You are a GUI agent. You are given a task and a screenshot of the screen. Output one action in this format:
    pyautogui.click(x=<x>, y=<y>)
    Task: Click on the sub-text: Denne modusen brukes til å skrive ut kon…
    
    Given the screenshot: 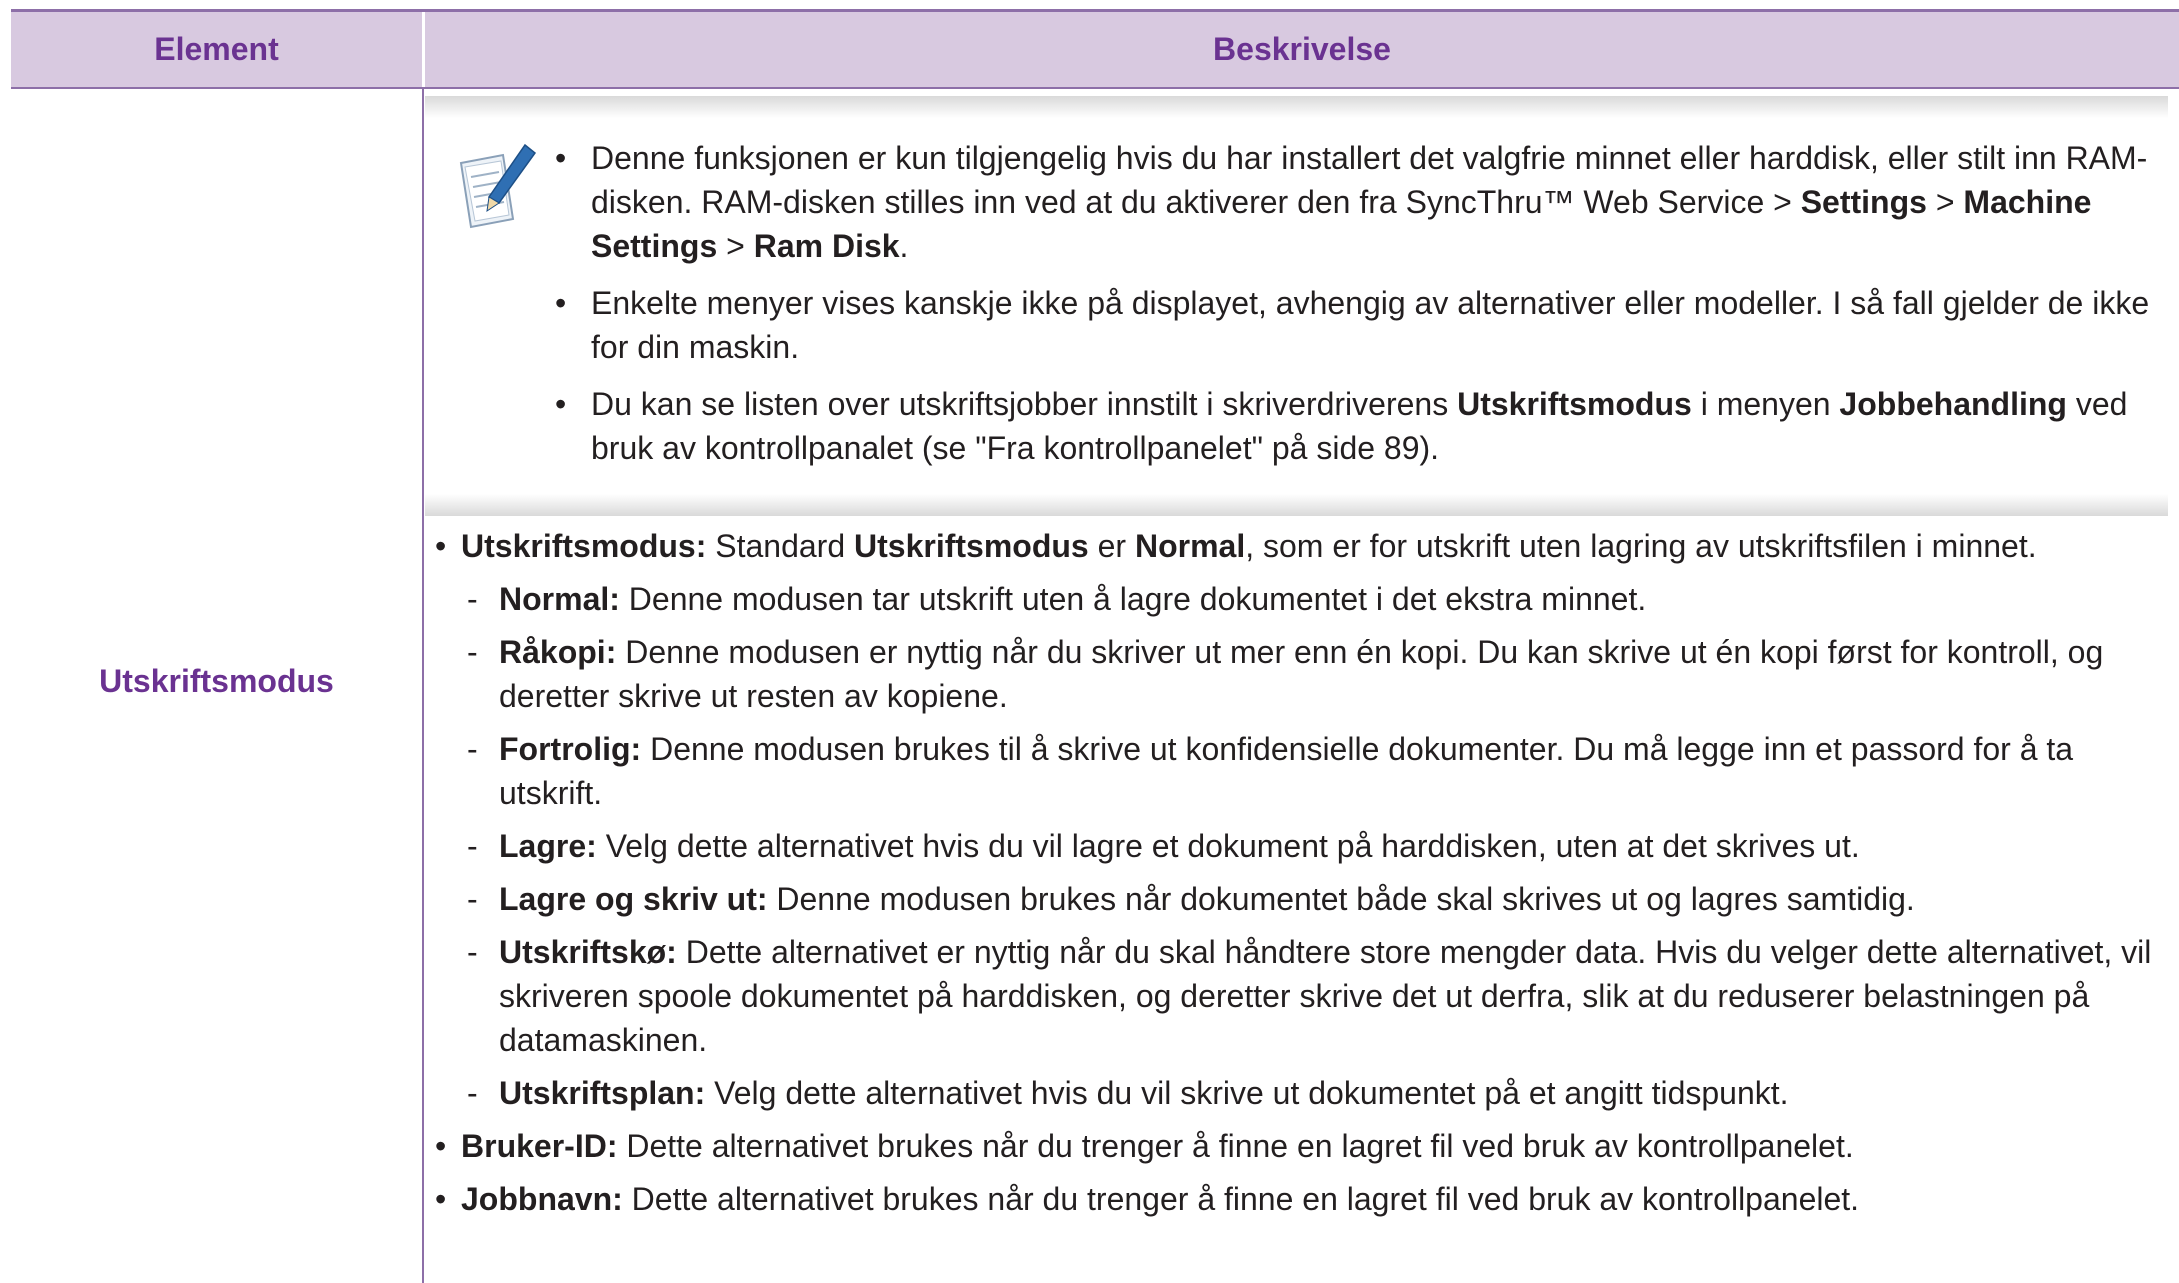 What is the action you would take?
    pyautogui.click(x=1286, y=771)
    